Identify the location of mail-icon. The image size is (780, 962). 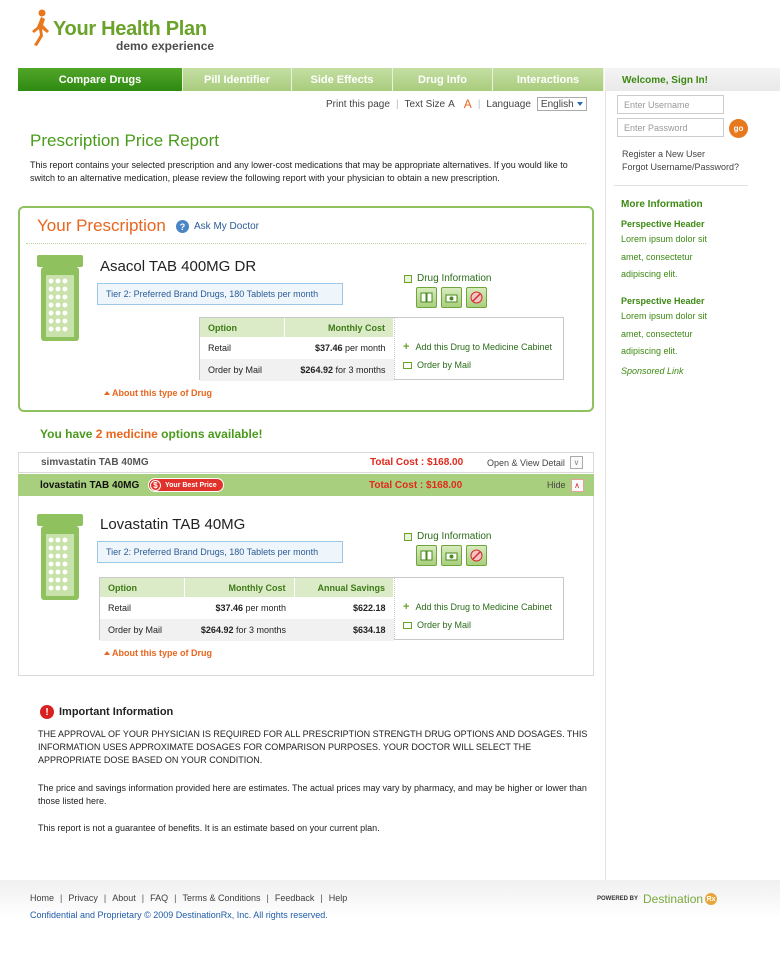
(407, 625).